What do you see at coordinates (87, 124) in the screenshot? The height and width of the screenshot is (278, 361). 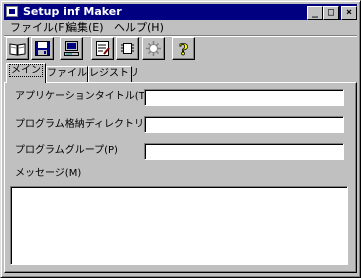 I see `install-dir-label: プログラム格納ディレクトリ(D)` at bounding box center [87, 124].